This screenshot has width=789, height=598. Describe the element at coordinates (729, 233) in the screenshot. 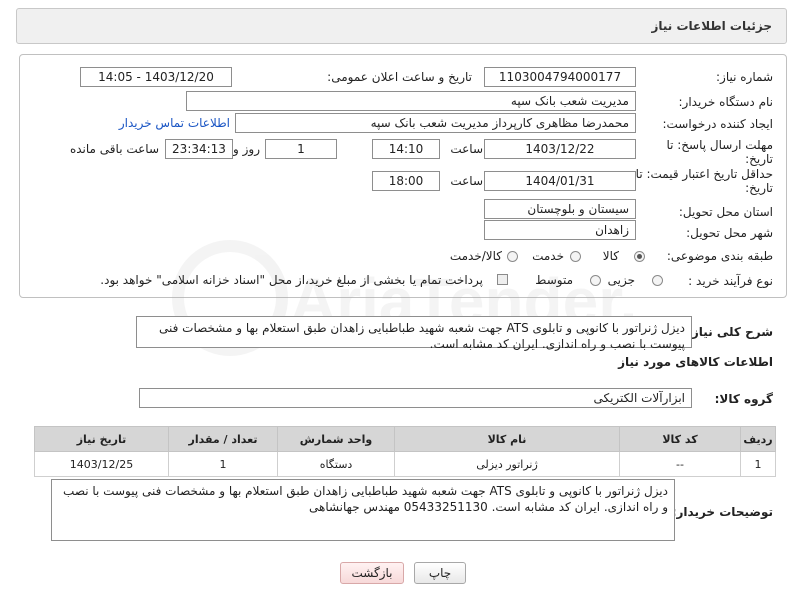

I see `city-label: شهر محل تحویل:` at that location.